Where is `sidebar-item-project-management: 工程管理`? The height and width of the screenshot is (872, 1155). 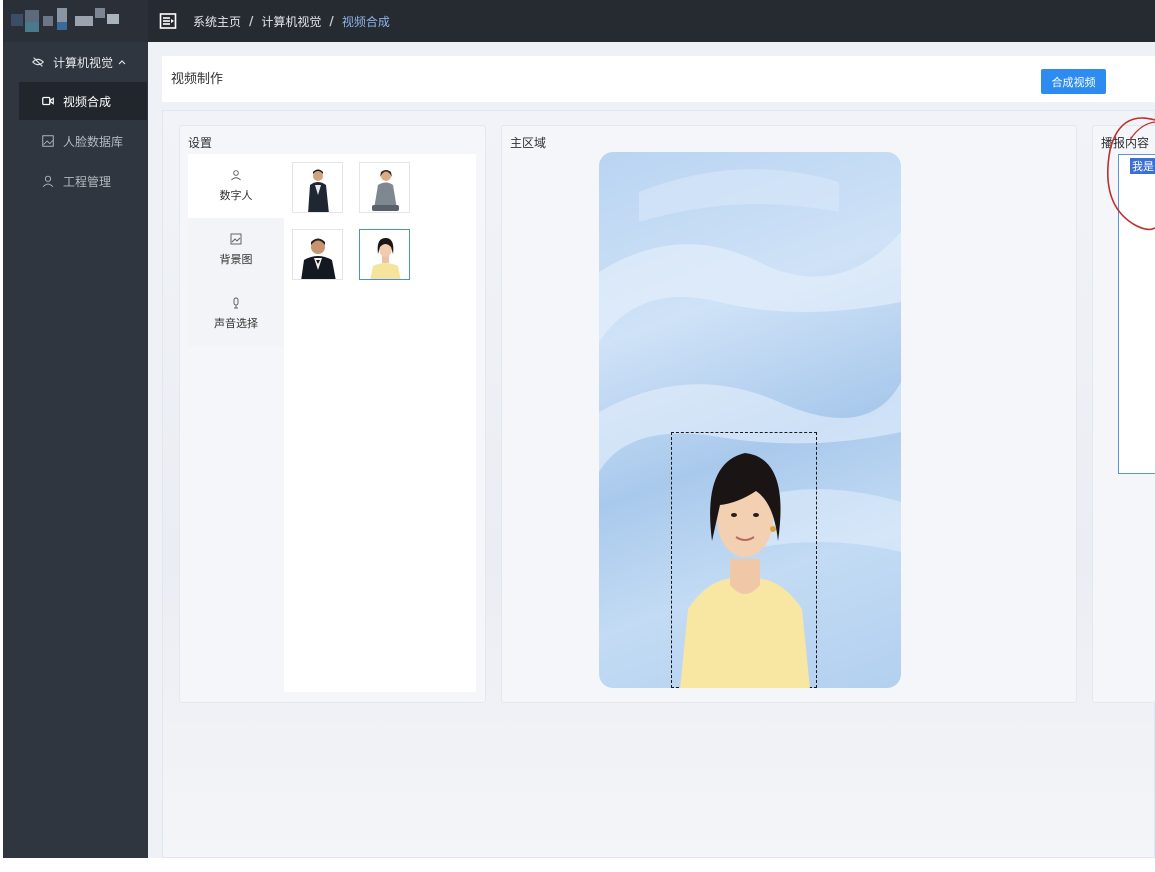 sidebar-item-project-management: 工程管理 is located at coordinates (83, 181).